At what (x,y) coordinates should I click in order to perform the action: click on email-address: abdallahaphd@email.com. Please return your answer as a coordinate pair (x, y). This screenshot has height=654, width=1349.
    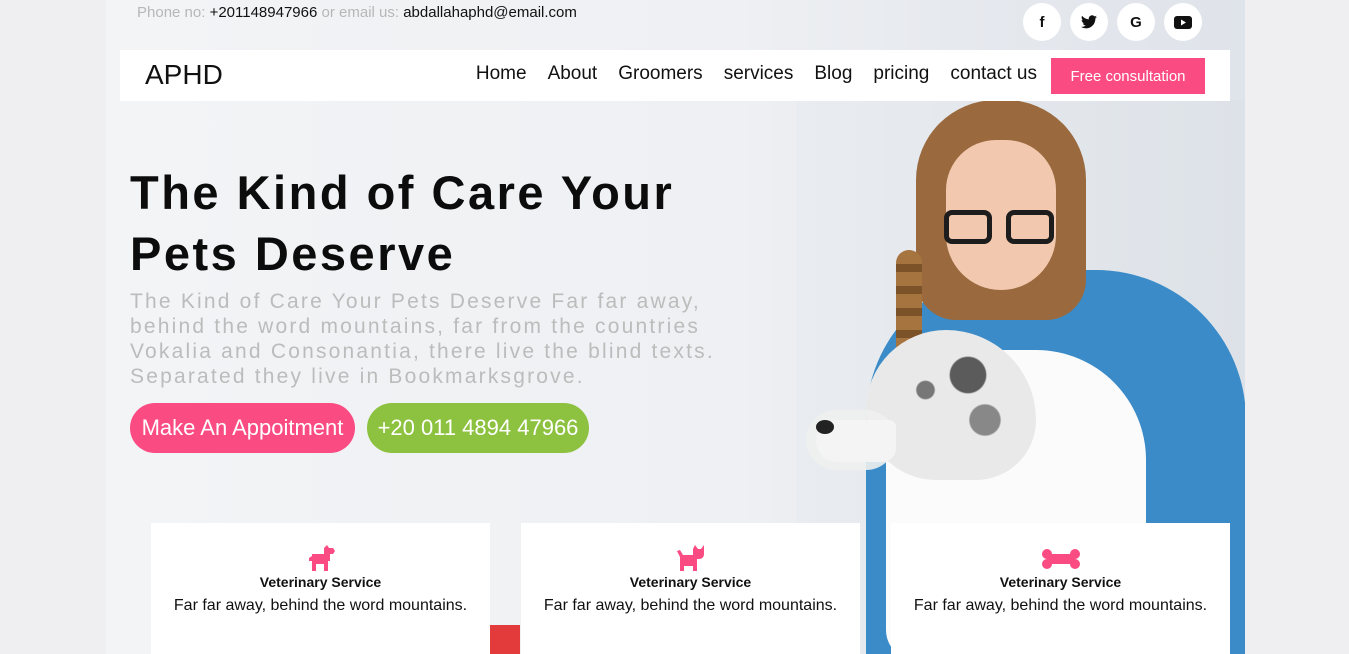
    Looking at the image, I should click on (490, 12).